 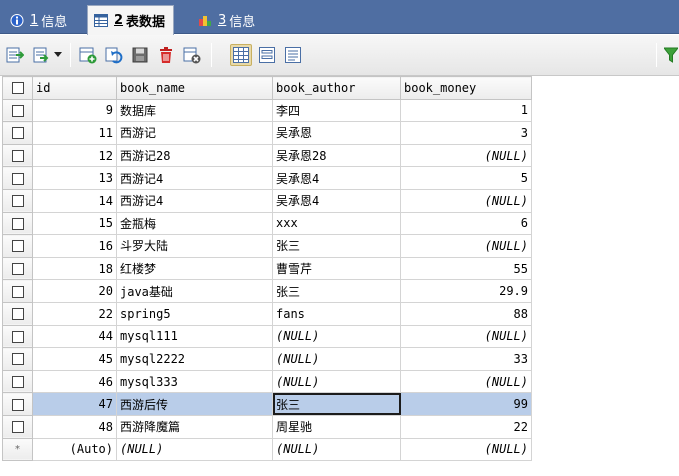 I want to click on new-row: * (Auto) (NULL) (NULL) (NULL), so click(x=267, y=449).